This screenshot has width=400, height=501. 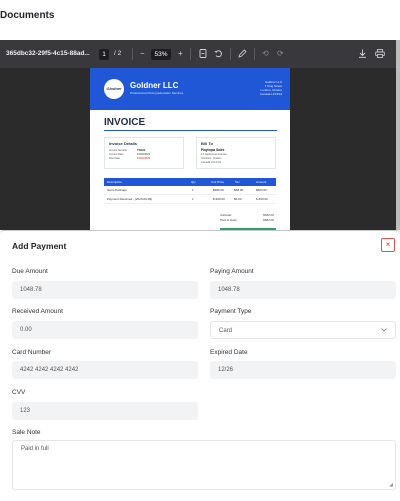 What do you see at coordinates (238, 199) in the screenshot?
I see `table-cell: $0.00` at bounding box center [238, 199].